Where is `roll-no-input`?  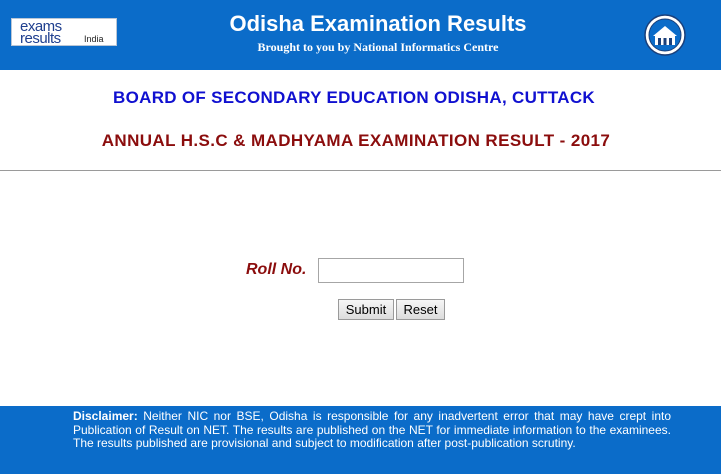
roll-no-input is located at coordinates (391, 270).